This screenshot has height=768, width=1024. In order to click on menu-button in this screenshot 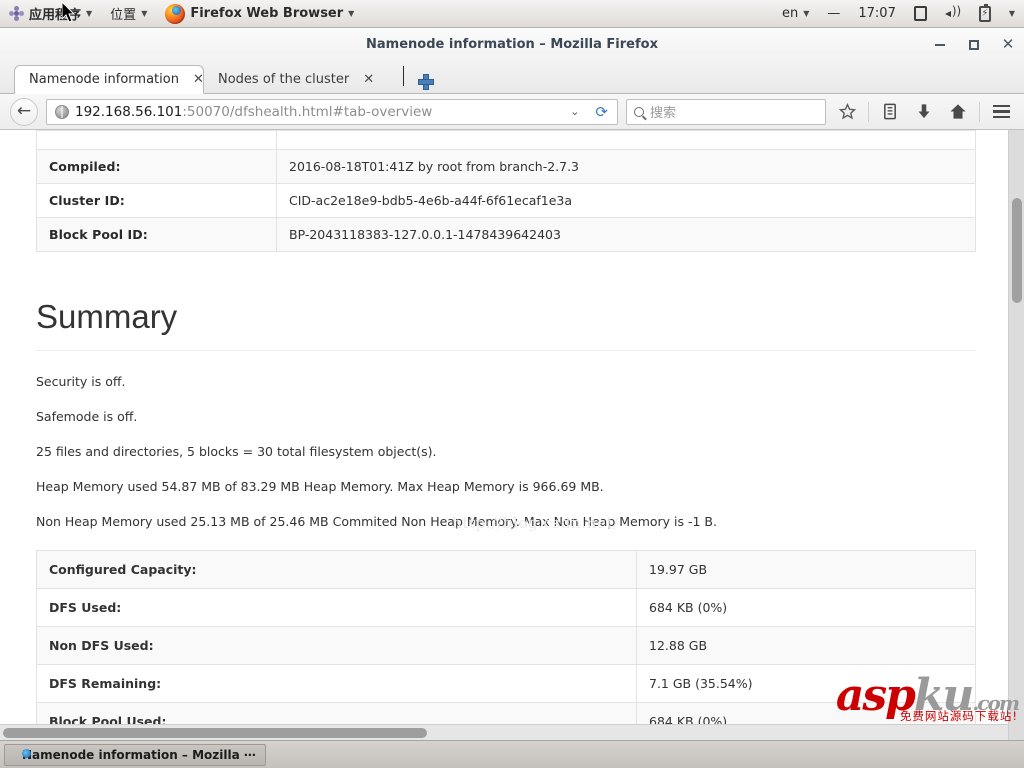, I will do `click(1001, 112)`.